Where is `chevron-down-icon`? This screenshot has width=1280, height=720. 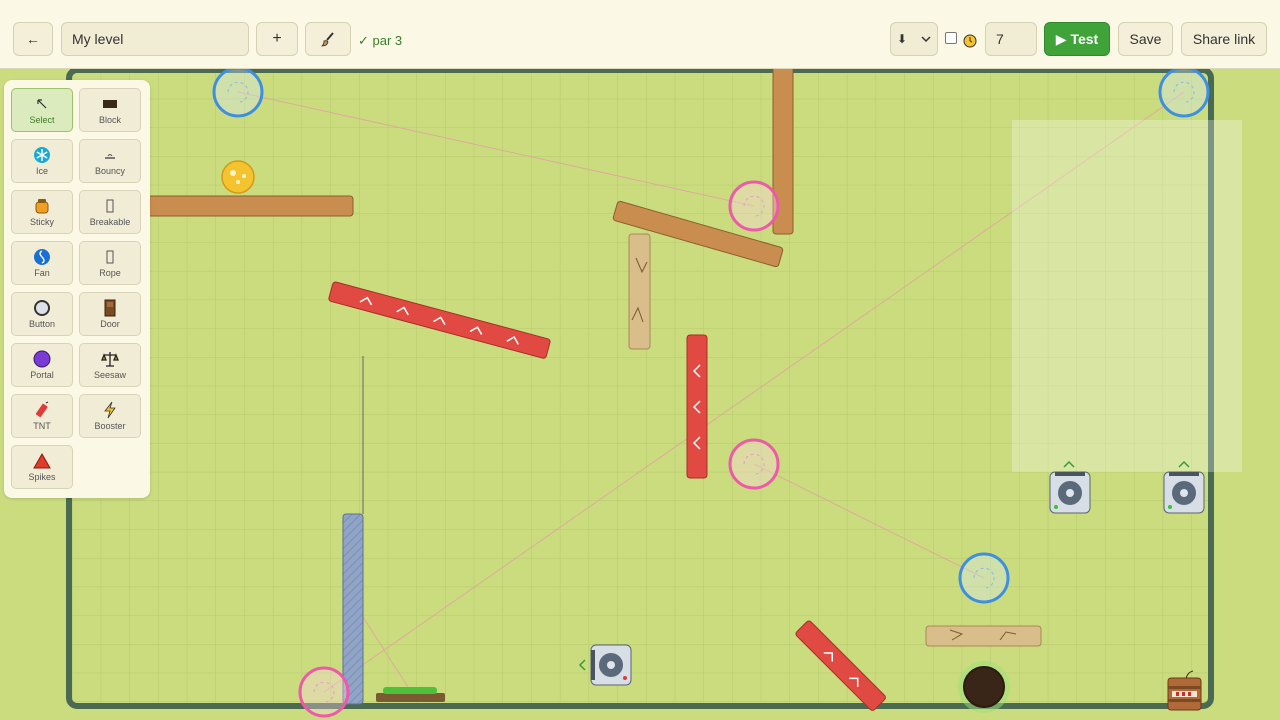 chevron-down-icon is located at coordinates (926, 39).